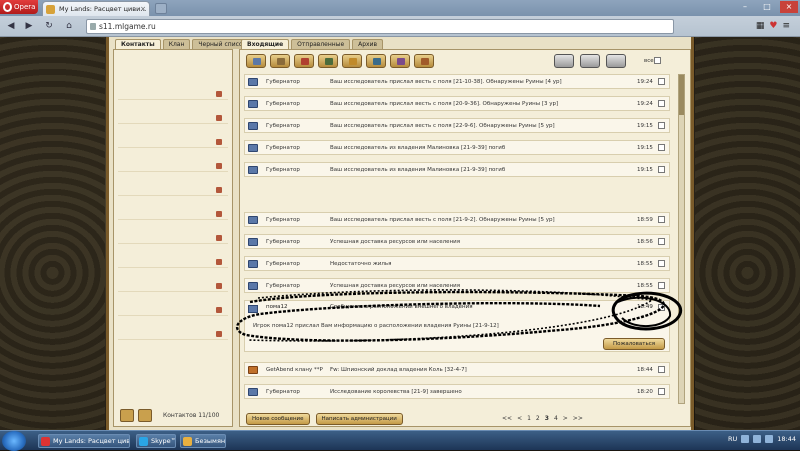 The height and width of the screenshot is (451, 800). What do you see at coordinates (564, 61) in the screenshot?
I see `mark-read-button` at bounding box center [564, 61].